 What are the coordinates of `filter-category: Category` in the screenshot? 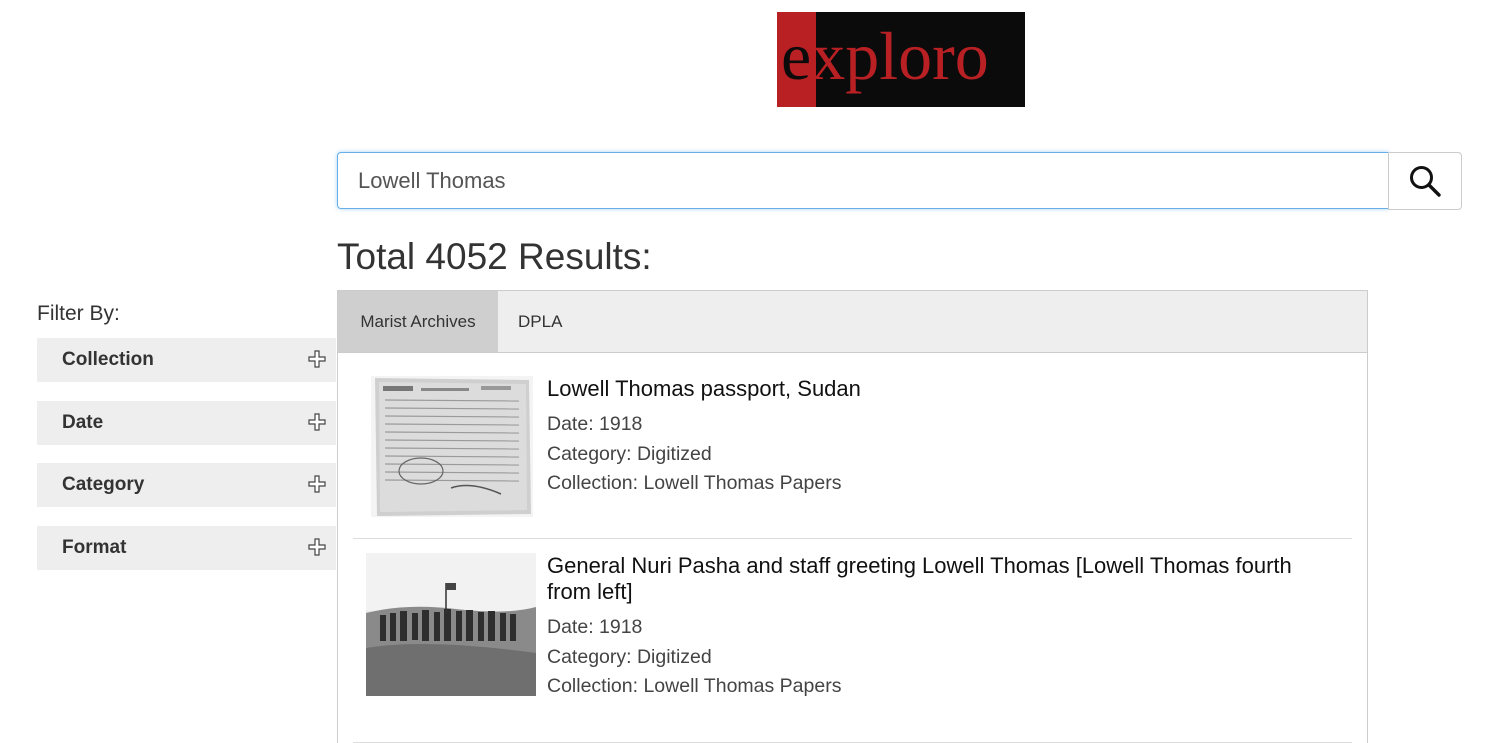 It's located at (186, 485).